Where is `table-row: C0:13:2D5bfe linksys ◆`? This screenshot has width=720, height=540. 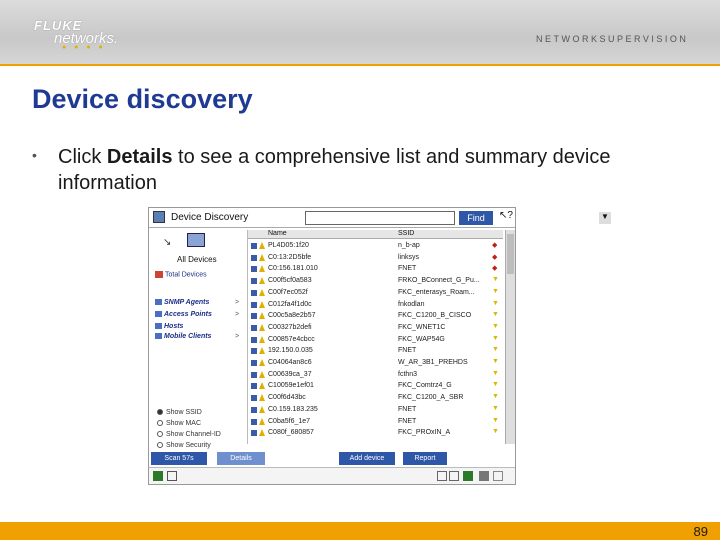
table-row: C0:13:2D5bfe linksys ◆ is located at coordinates (375, 258).